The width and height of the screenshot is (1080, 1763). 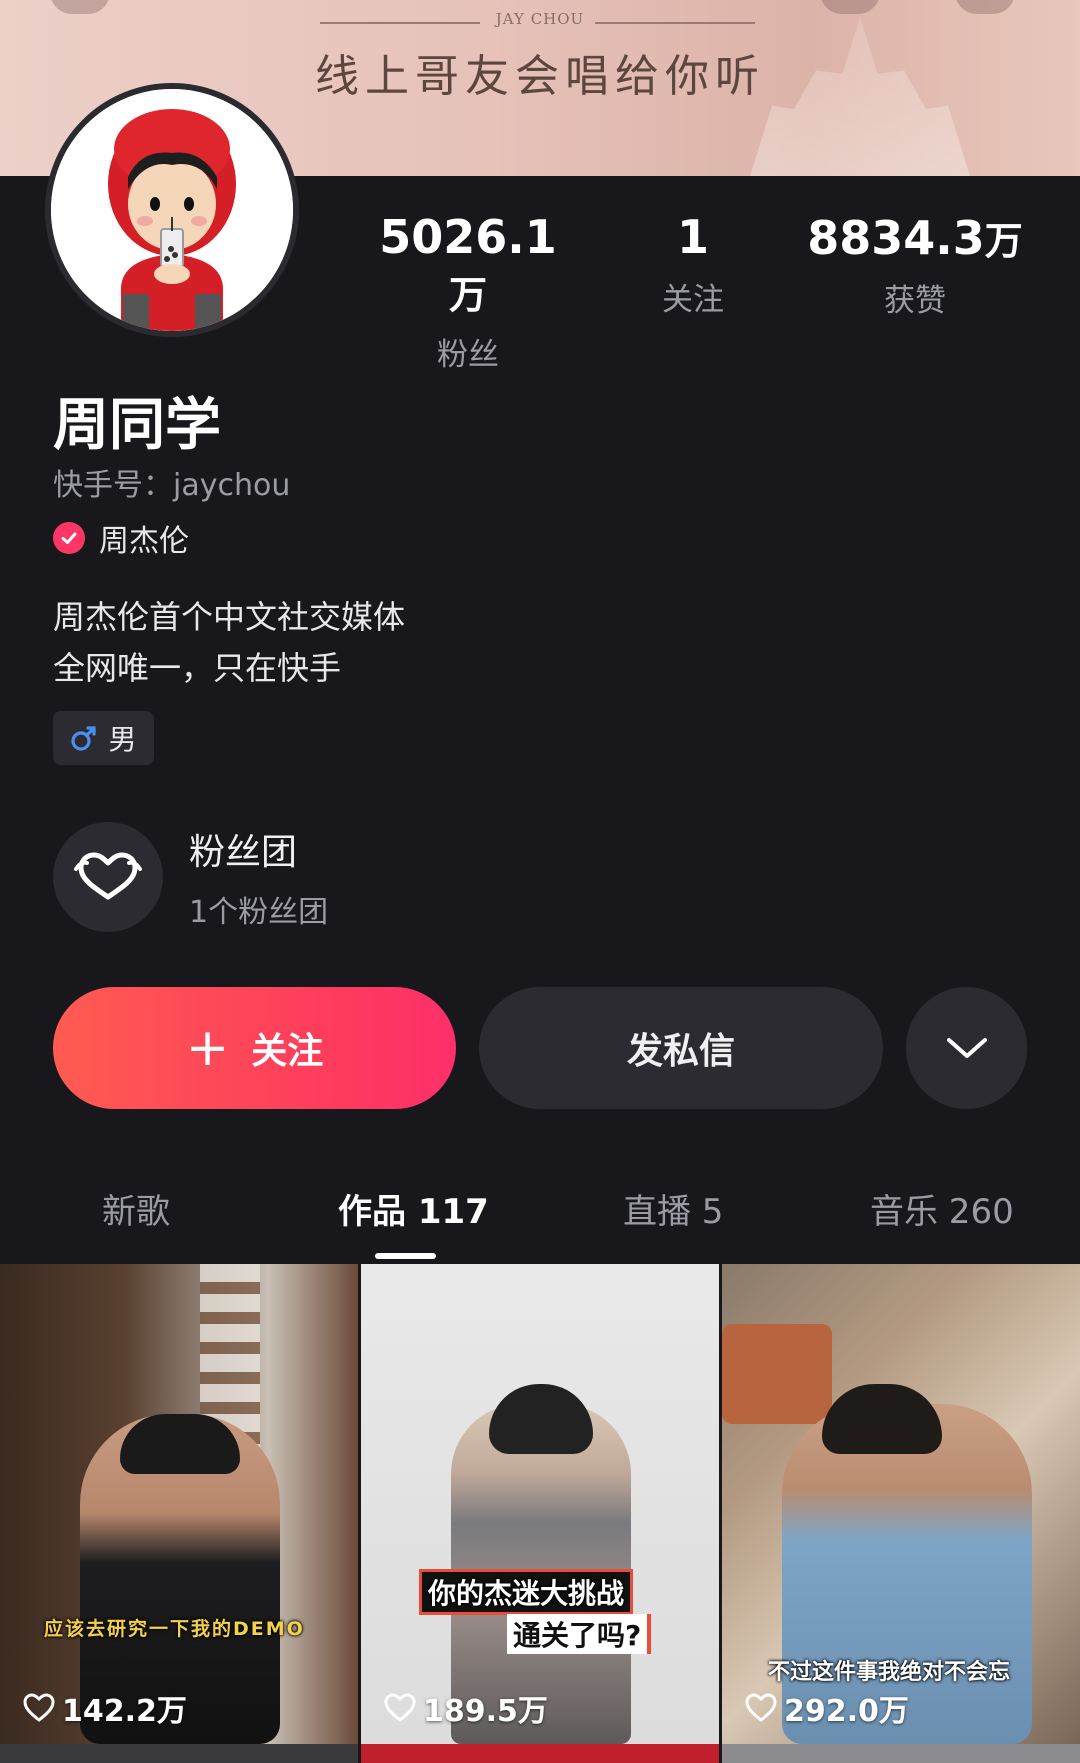 What do you see at coordinates (405, 1256) in the screenshot?
I see `active-tab-indicator` at bounding box center [405, 1256].